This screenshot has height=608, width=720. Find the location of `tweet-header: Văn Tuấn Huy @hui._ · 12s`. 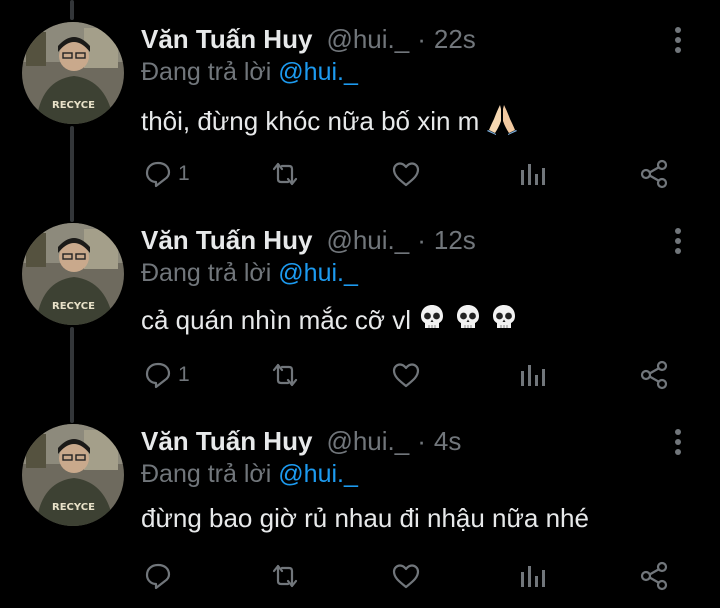

tweet-header: Văn Tuấn Huy @hui._ · 12s is located at coordinates (308, 242).